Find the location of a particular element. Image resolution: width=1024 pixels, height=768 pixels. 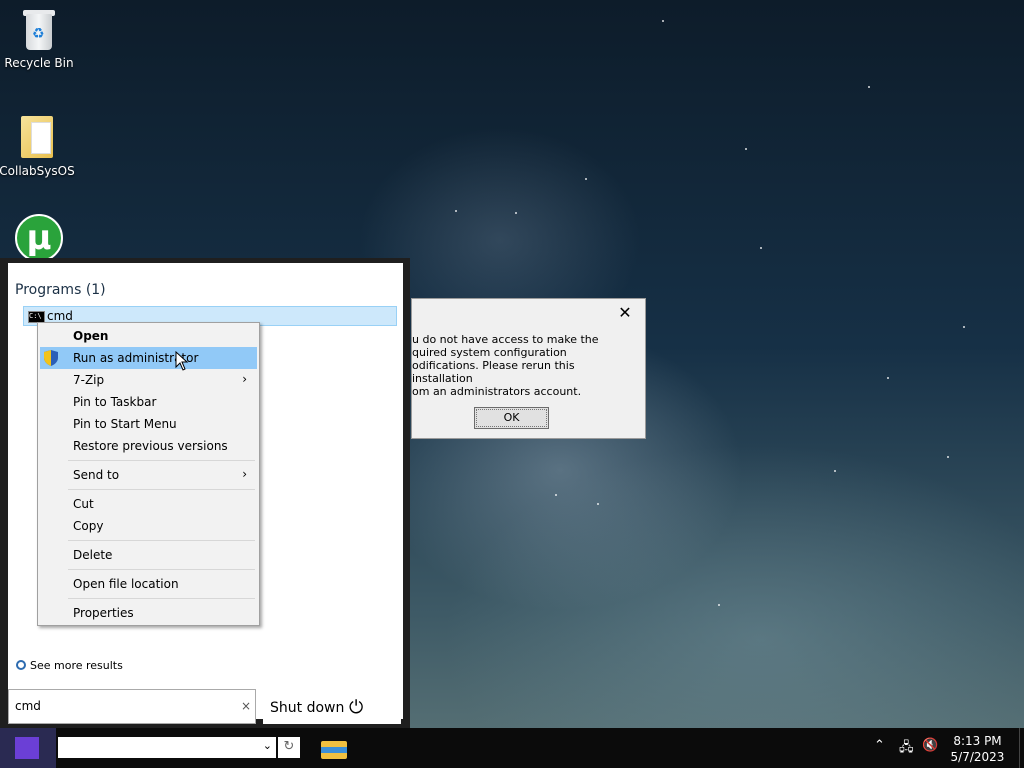

search-icon is located at coordinates (21, 665).